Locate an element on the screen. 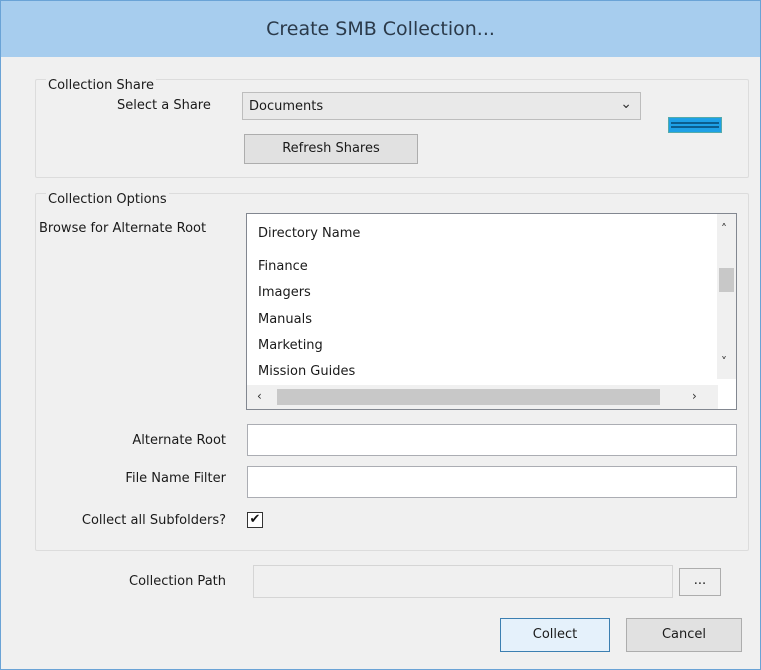  alternate-root-label: Alternate Root is located at coordinates (179, 440).